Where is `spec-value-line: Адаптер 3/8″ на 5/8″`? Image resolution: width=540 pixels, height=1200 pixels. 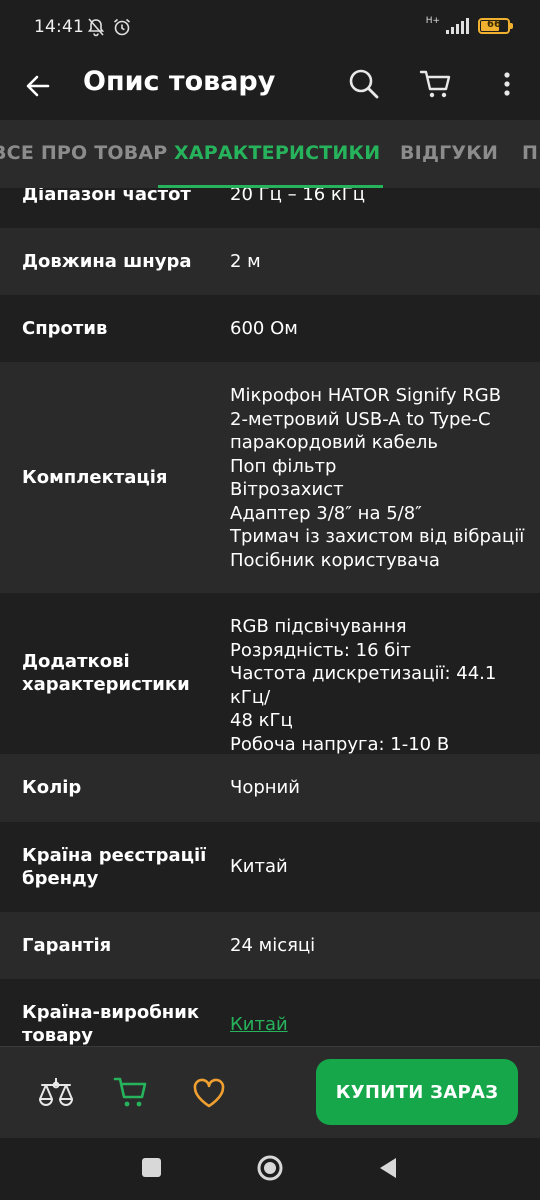 spec-value-line: Адаптер 3/8″ на 5/8″ is located at coordinates (326, 513).